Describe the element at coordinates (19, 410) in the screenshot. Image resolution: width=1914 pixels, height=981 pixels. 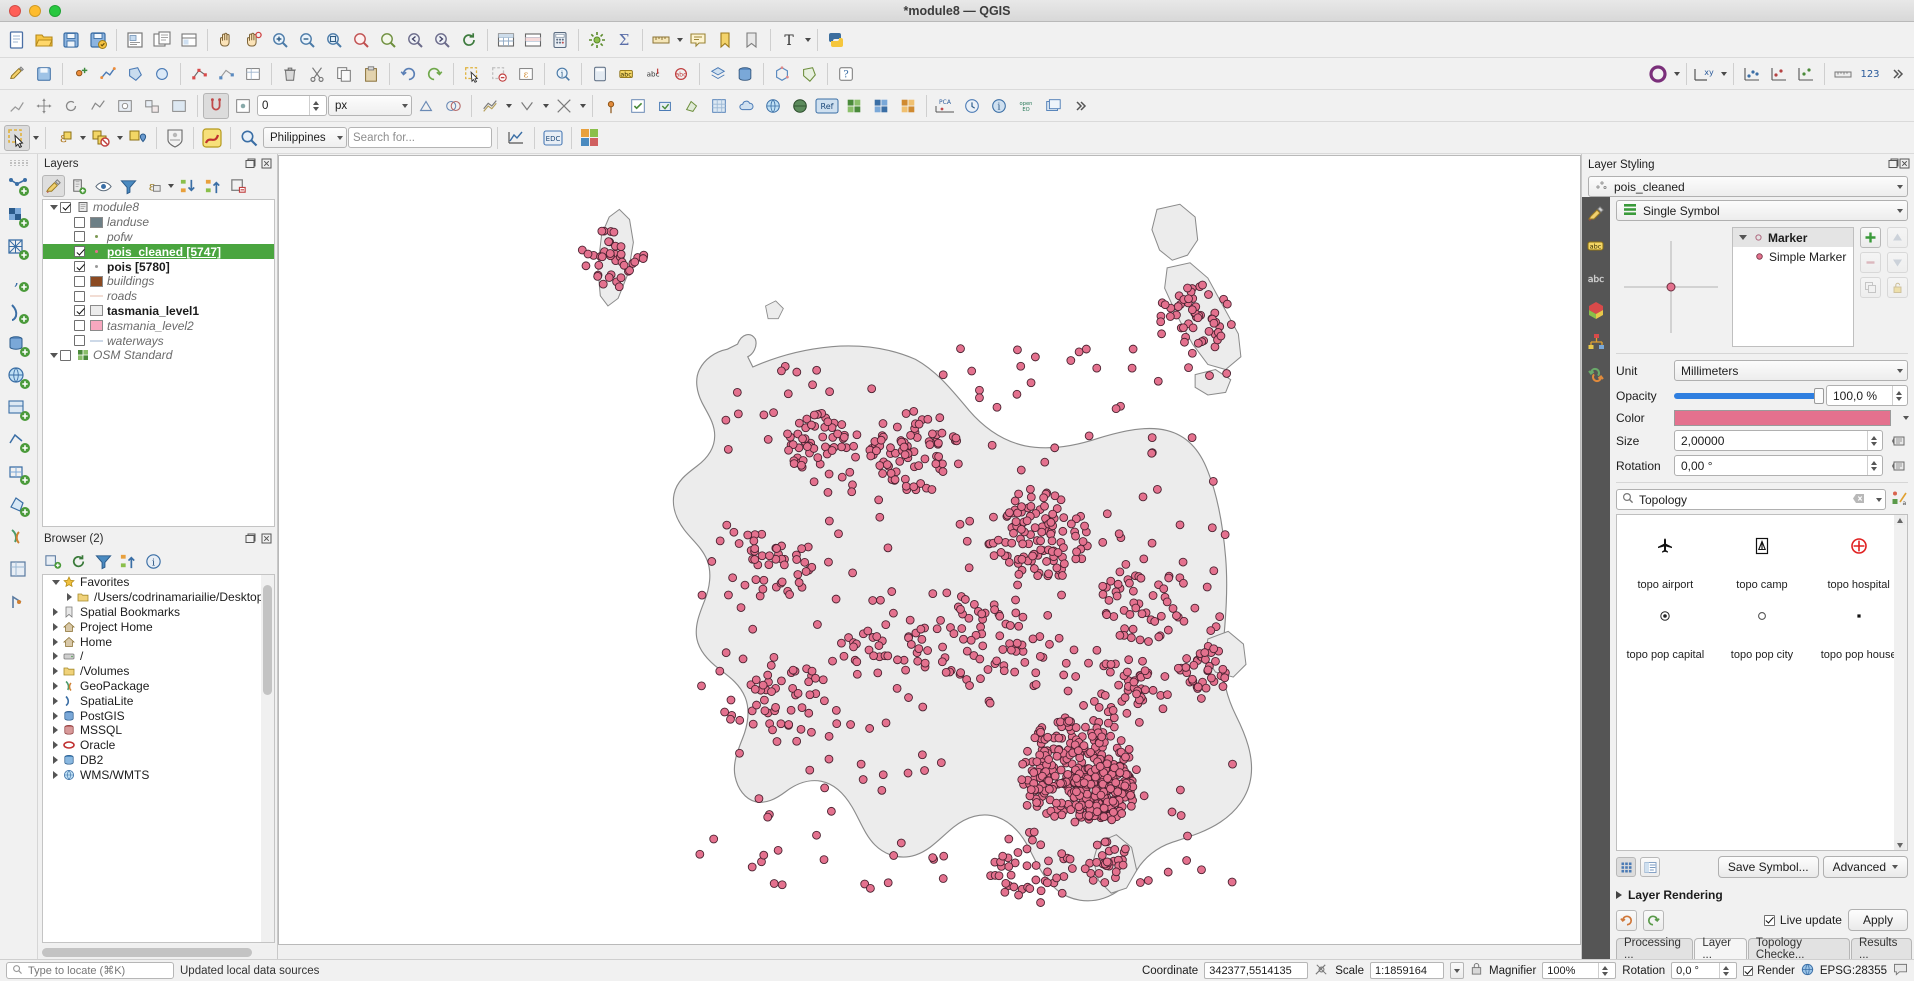
I see `add-wcs-layer-icon` at that location.